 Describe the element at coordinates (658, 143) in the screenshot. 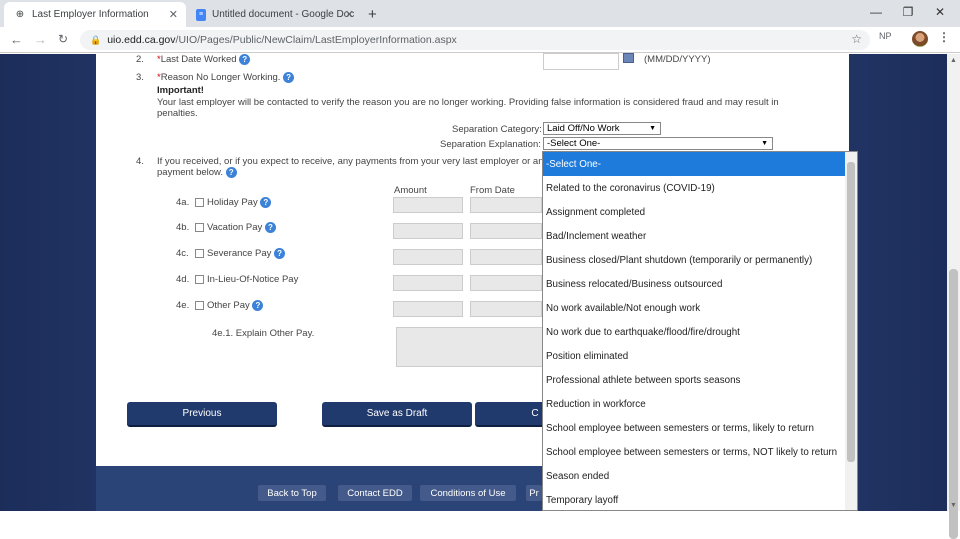

I see `separation-explanation-select: -Select One- ▼` at that location.